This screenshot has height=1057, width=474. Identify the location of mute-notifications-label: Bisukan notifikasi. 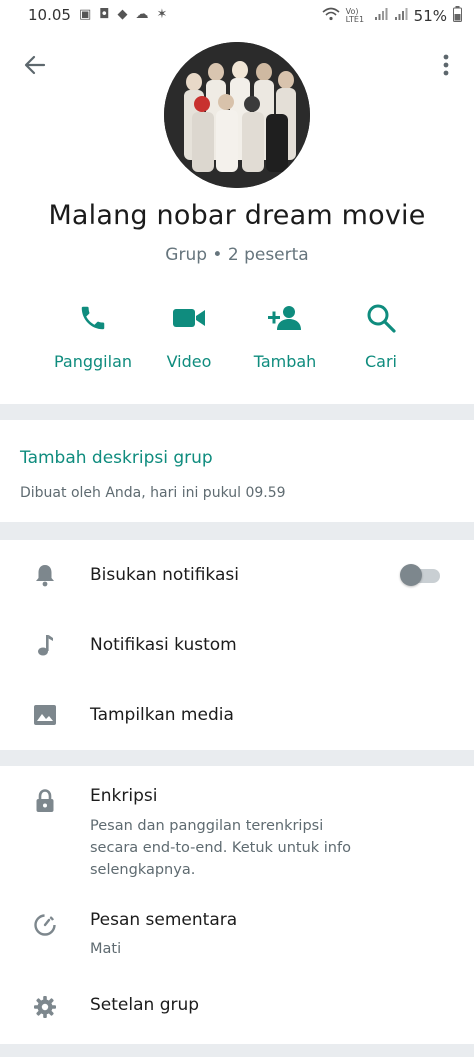
(164, 575).